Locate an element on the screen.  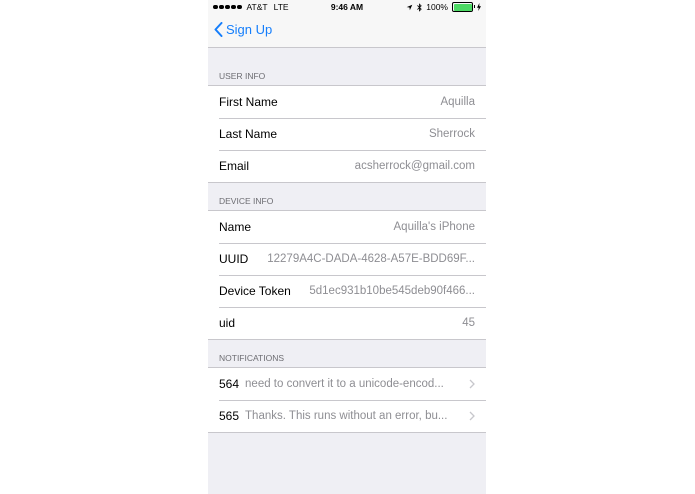
charging-bolt-icon is located at coordinates (479, 7).